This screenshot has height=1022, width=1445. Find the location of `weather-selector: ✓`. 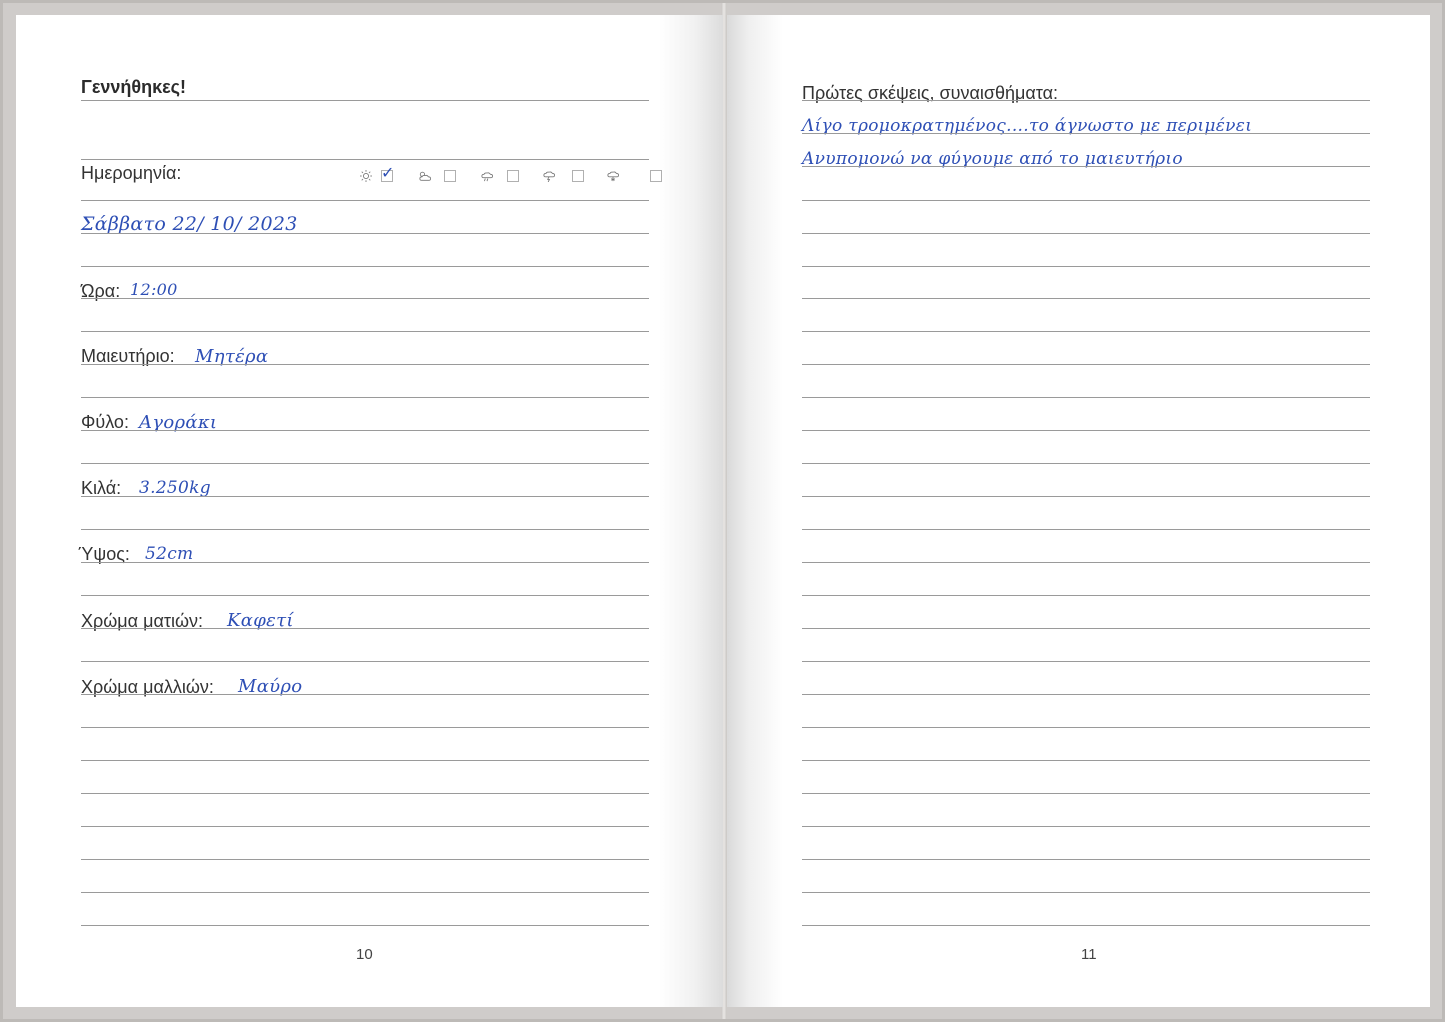

weather-selector: ✓ is located at coordinates (509, 174).